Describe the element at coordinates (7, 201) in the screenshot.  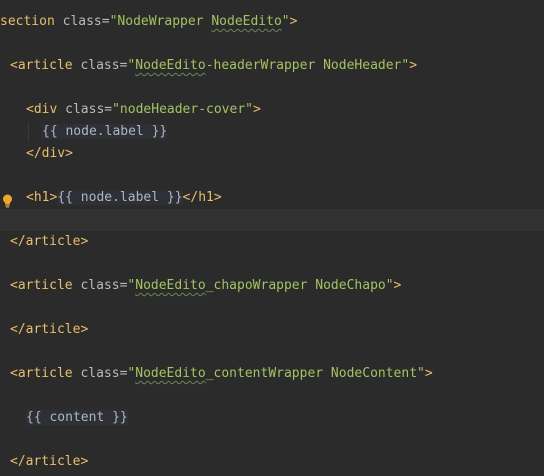
I see `lightbulb-icon` at that location.